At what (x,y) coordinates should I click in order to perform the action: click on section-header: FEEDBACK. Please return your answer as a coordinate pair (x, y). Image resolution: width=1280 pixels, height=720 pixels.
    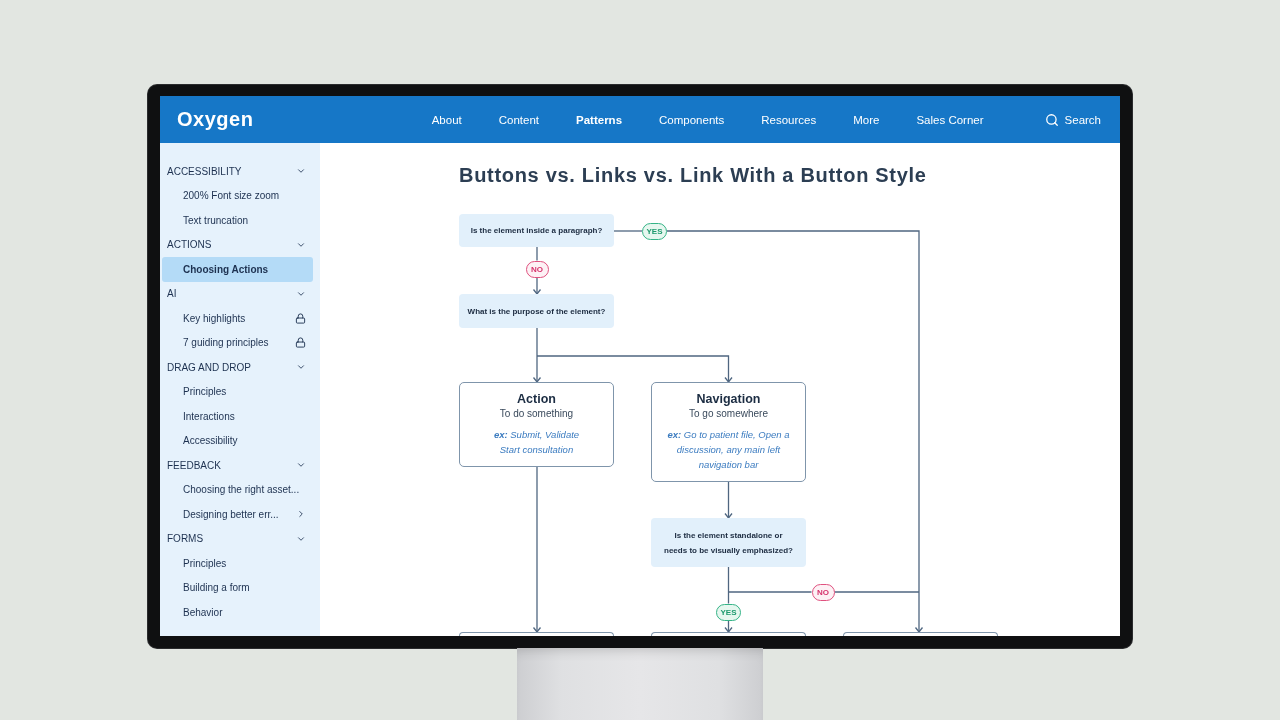
    Looking at the image, I should click on (237, 465).